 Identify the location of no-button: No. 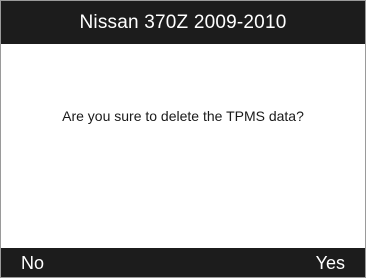
(32, 262).